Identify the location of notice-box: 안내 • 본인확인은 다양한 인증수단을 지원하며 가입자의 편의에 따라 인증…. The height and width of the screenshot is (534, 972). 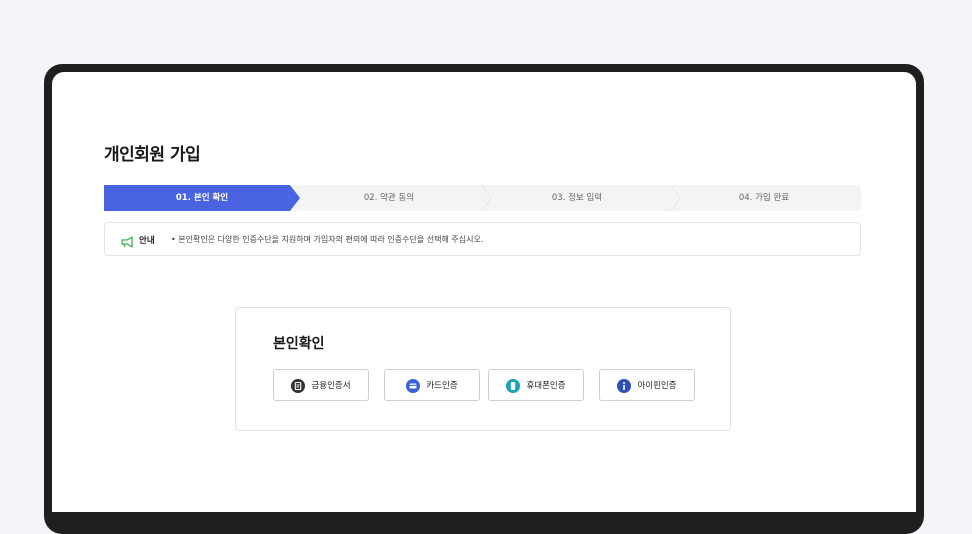
(482, 239).